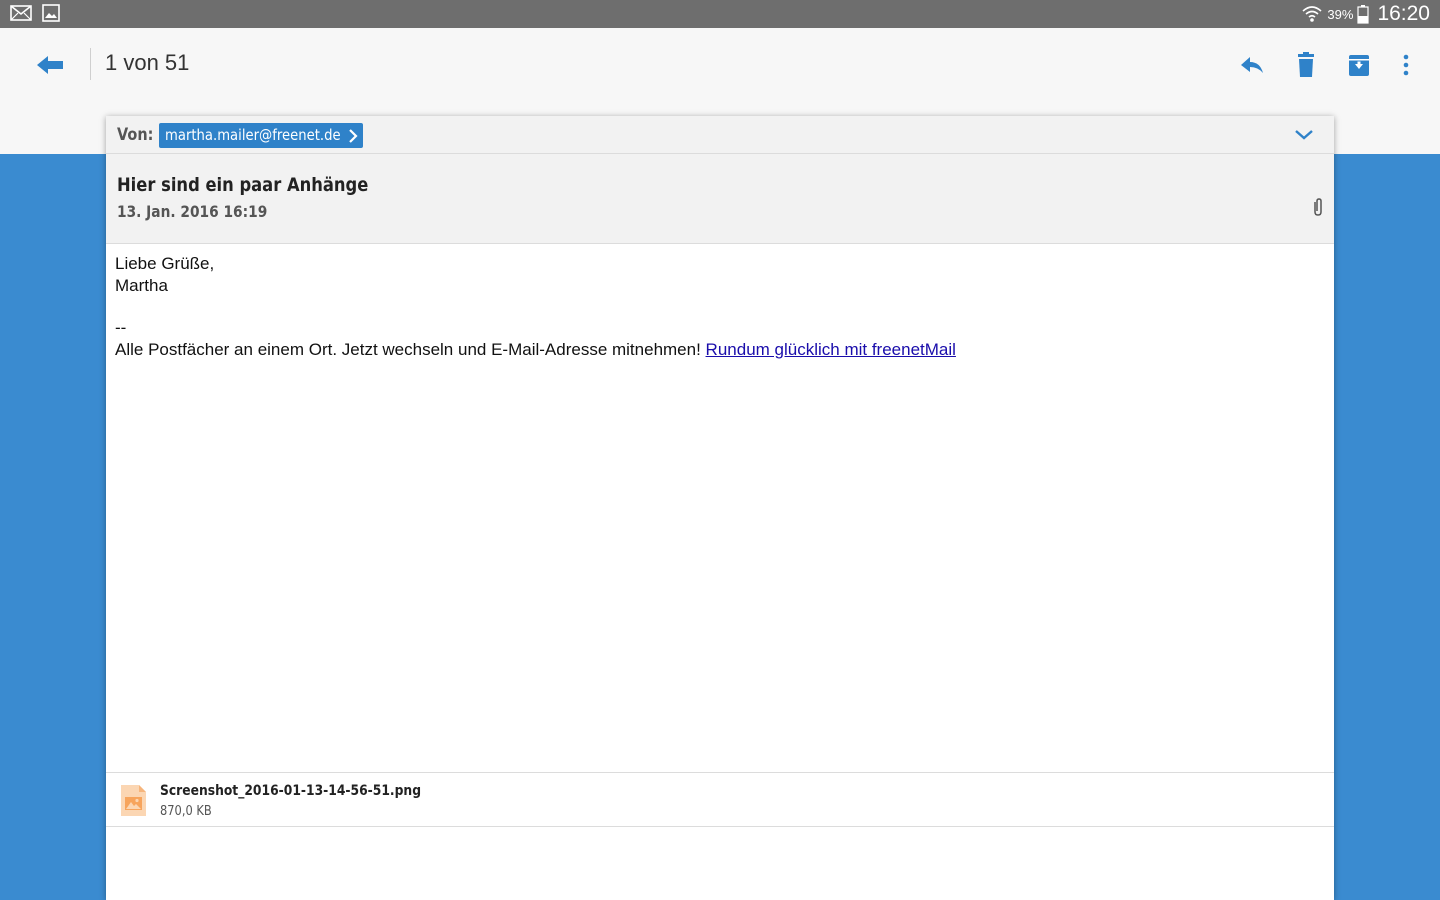 The image size is (1440, 900). What do you see at coordinates (1318, 207) in the screenshot?
I see `paperclip-icon` at bounding box center [1318, 207].